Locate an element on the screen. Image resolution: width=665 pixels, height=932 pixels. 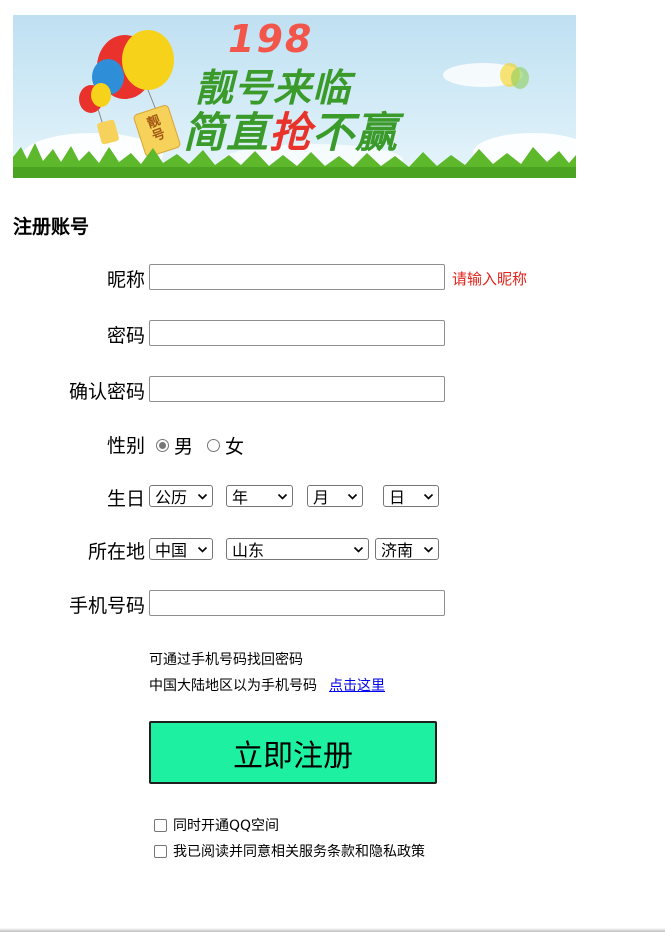
banner-slogan-part1: 简直 is located at coordinates (226, 132).